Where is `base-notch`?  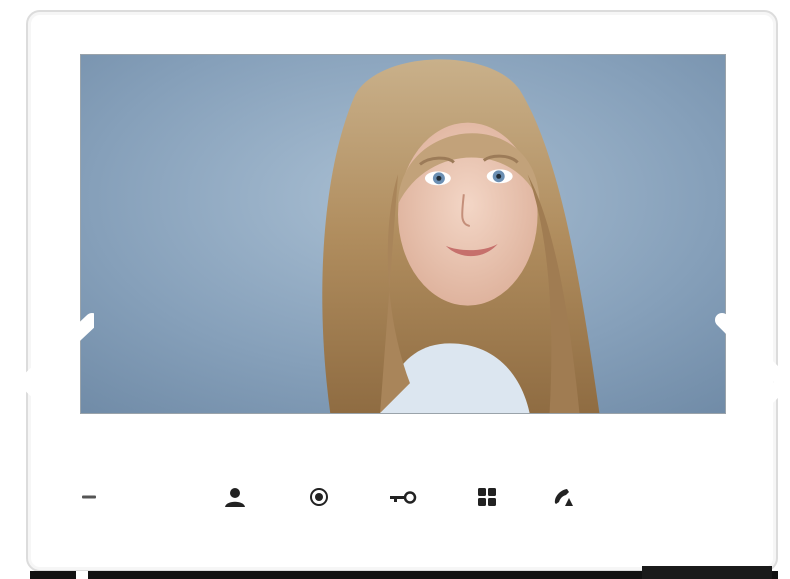
base-notch is located at coordinates (82, 575).